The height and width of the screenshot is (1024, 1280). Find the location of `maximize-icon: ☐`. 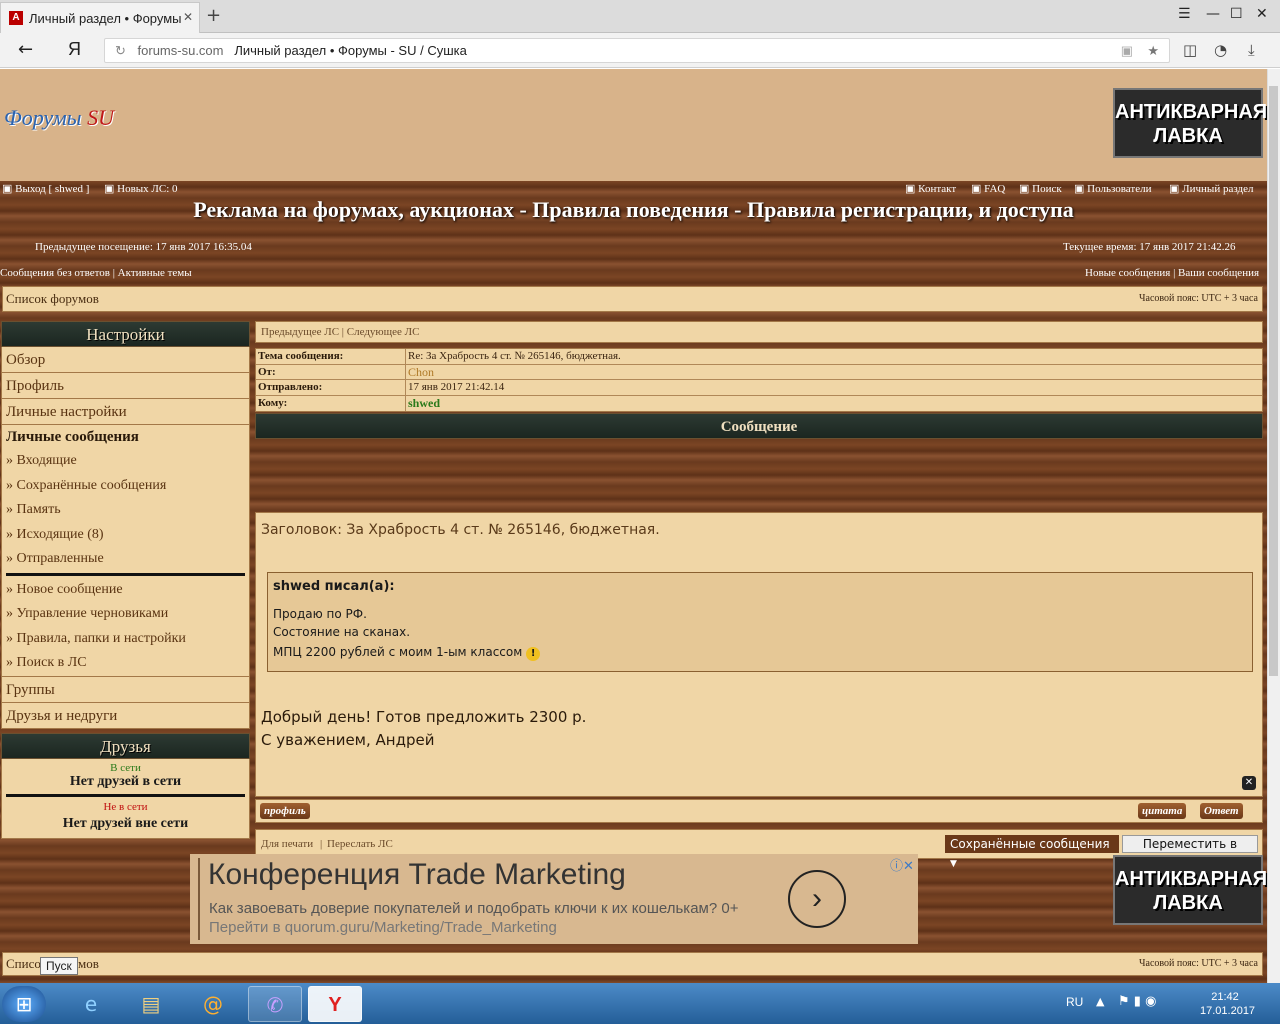

maximize-icon: ☐ is located at coordinates (1236, 14).